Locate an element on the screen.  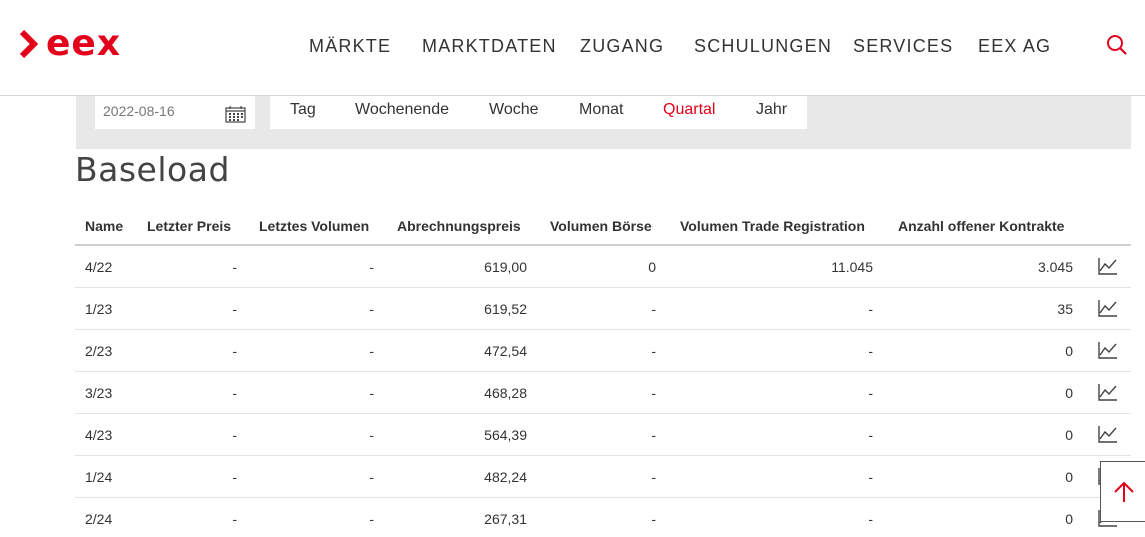
logo-text: eex is located at coordinates (84, 43).